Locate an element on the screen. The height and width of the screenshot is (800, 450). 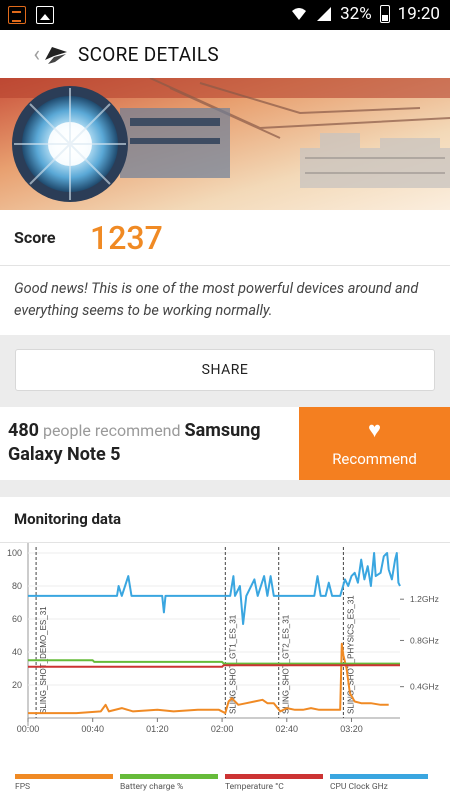
y2-tick-label: 1.2GHz is located at coordinates (424, 599).